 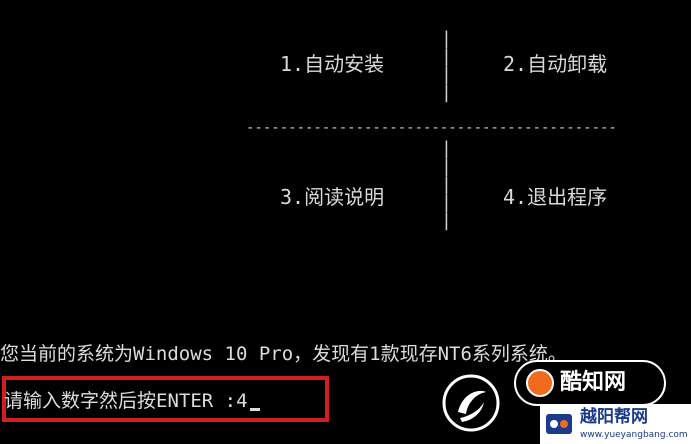 I want to click on menu-item-install: 1.自动安装, so click(x=332, y=64).